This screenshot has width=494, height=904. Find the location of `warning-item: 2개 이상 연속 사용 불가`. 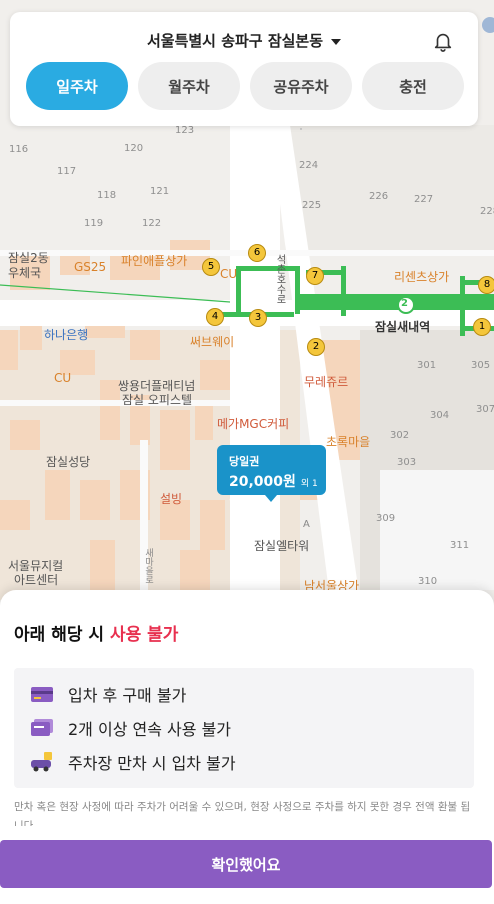

warning-item: 2개 이상 연속 사용 불가 is located at coordinates (130, 728).